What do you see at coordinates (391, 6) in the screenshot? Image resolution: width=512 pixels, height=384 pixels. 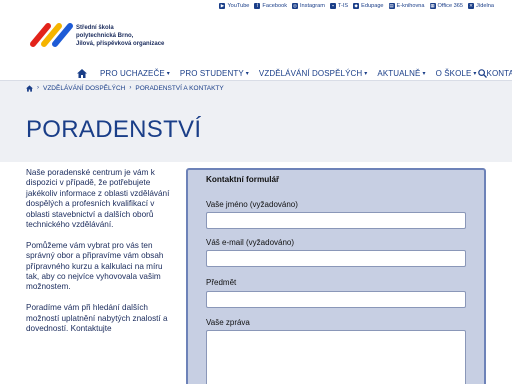 I see `ebook-icon: ▤` at bounding box center [391, 6].